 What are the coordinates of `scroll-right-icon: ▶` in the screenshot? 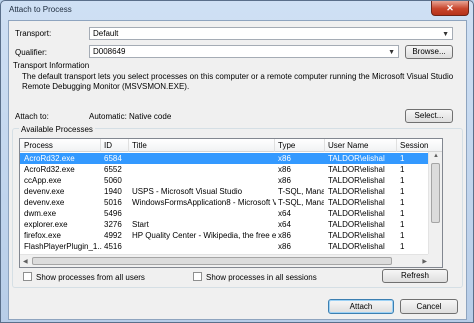 It's located at (424, 261).